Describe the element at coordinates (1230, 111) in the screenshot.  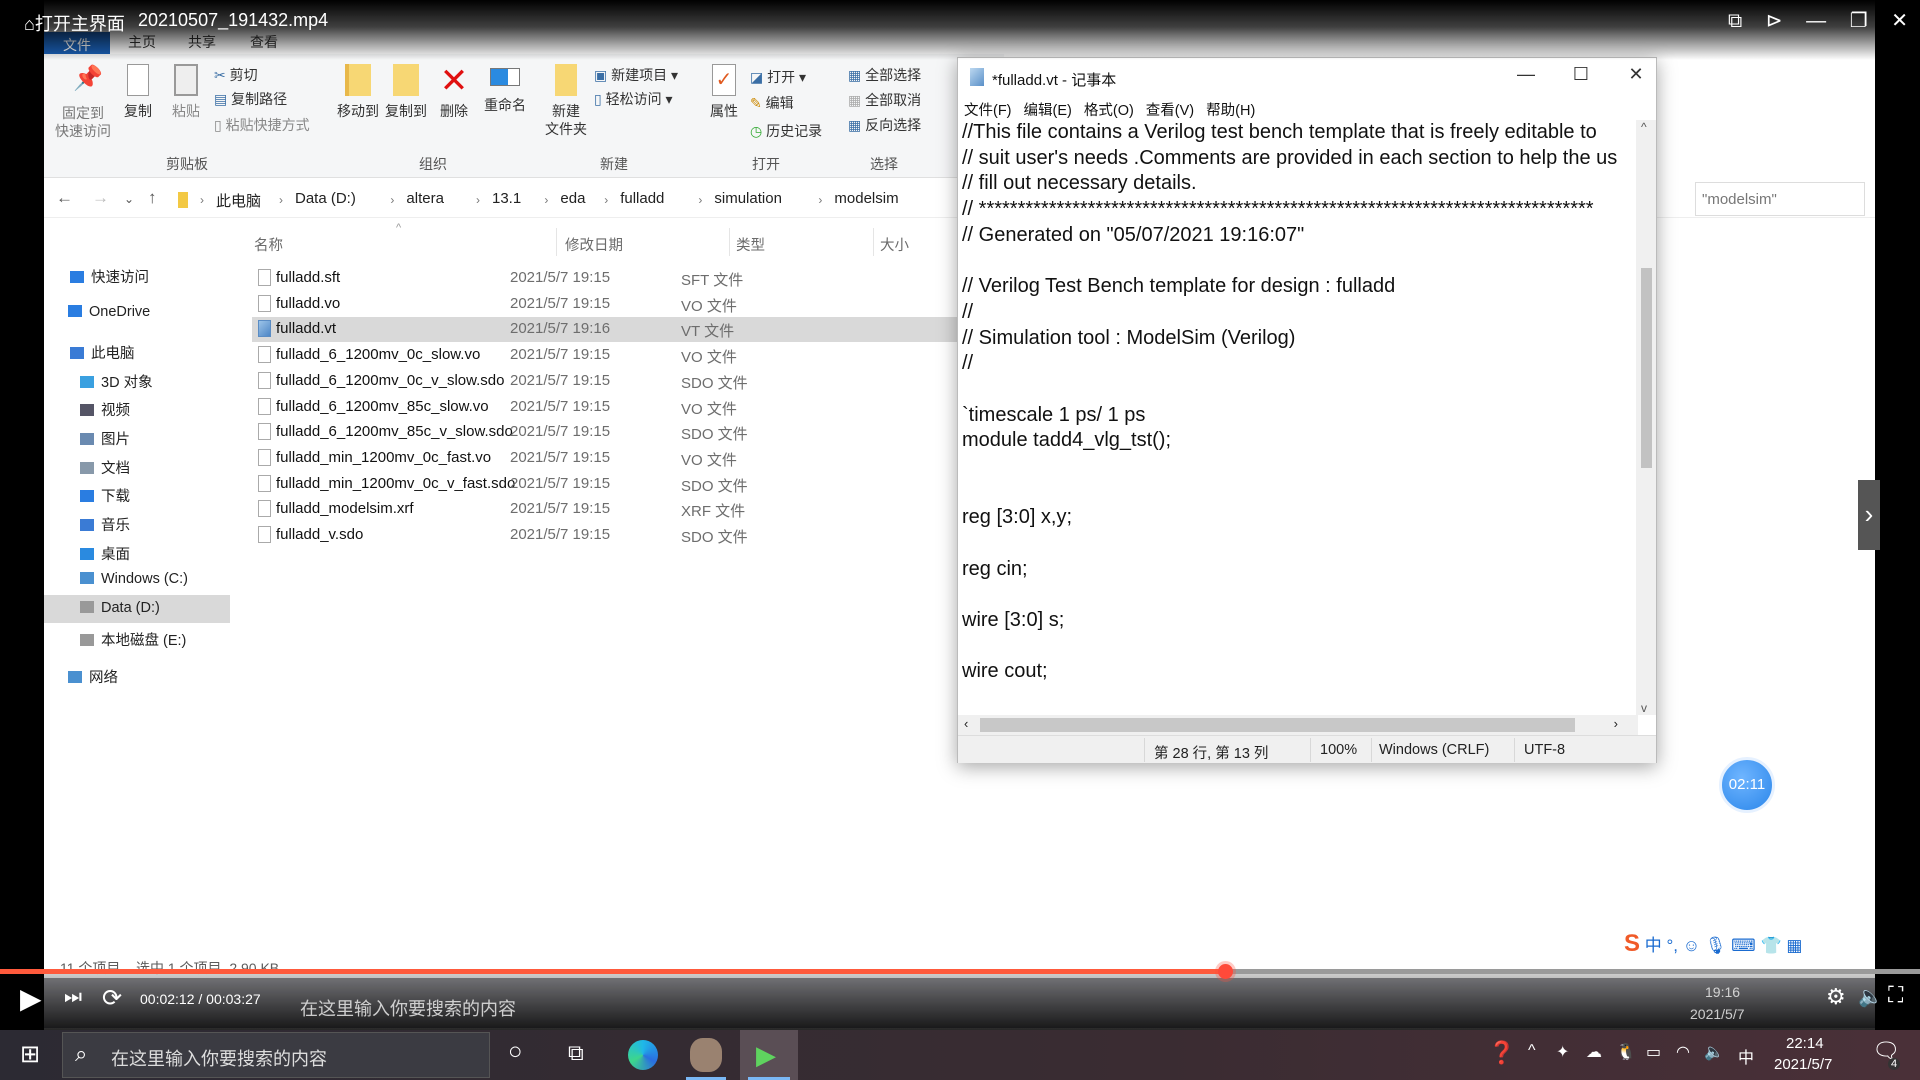
I see `menu-item: 帮助(H)` at that location.